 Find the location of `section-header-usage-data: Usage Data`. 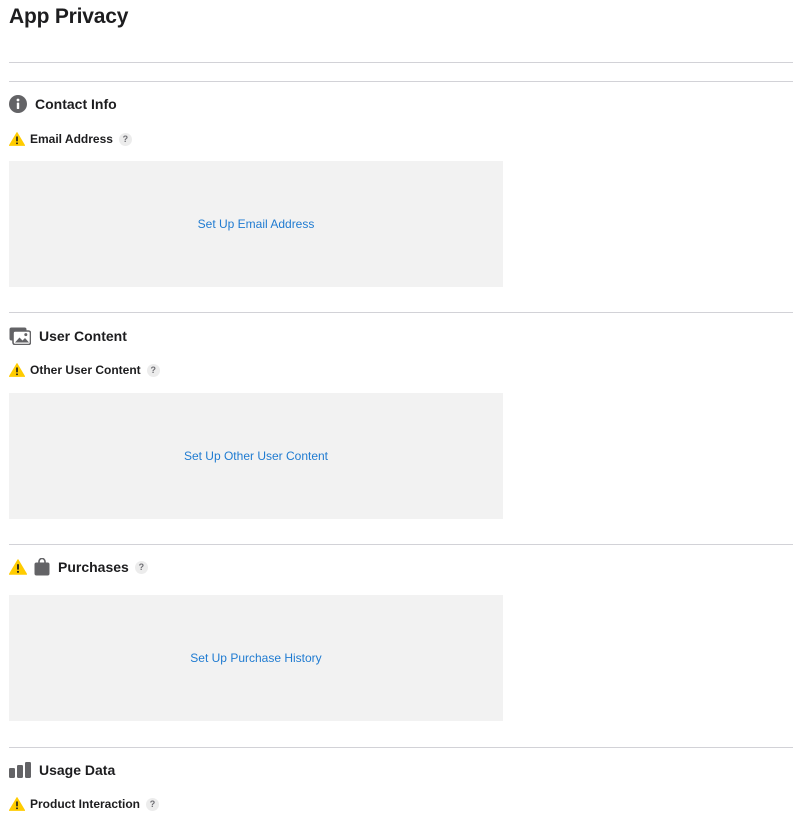

section-header-usage-data: Usage Data is located at coordinates (62, 770).